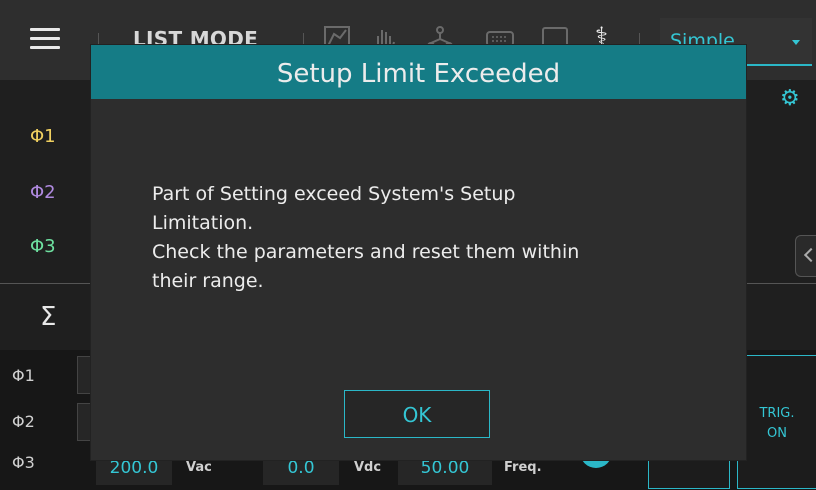 The image size is (816, 490). Describe the element at coordinates (23, 375) in the screenshot. I see `bottom-phase-1-label: Φ1` at that location.